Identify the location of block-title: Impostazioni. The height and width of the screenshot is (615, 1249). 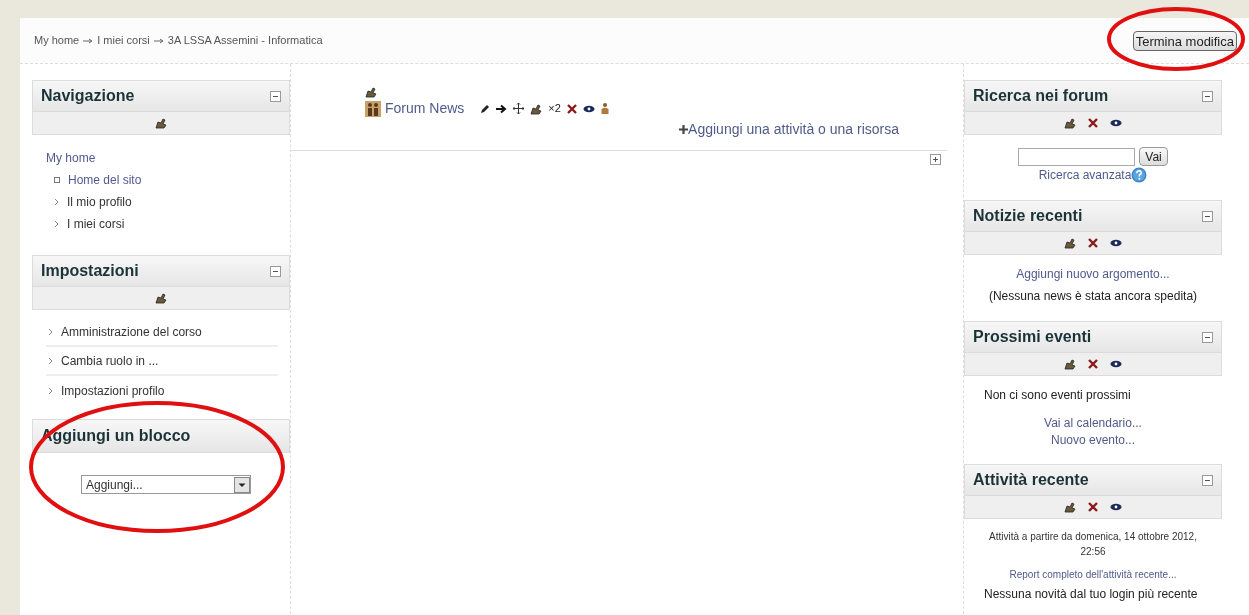
(90, 271).